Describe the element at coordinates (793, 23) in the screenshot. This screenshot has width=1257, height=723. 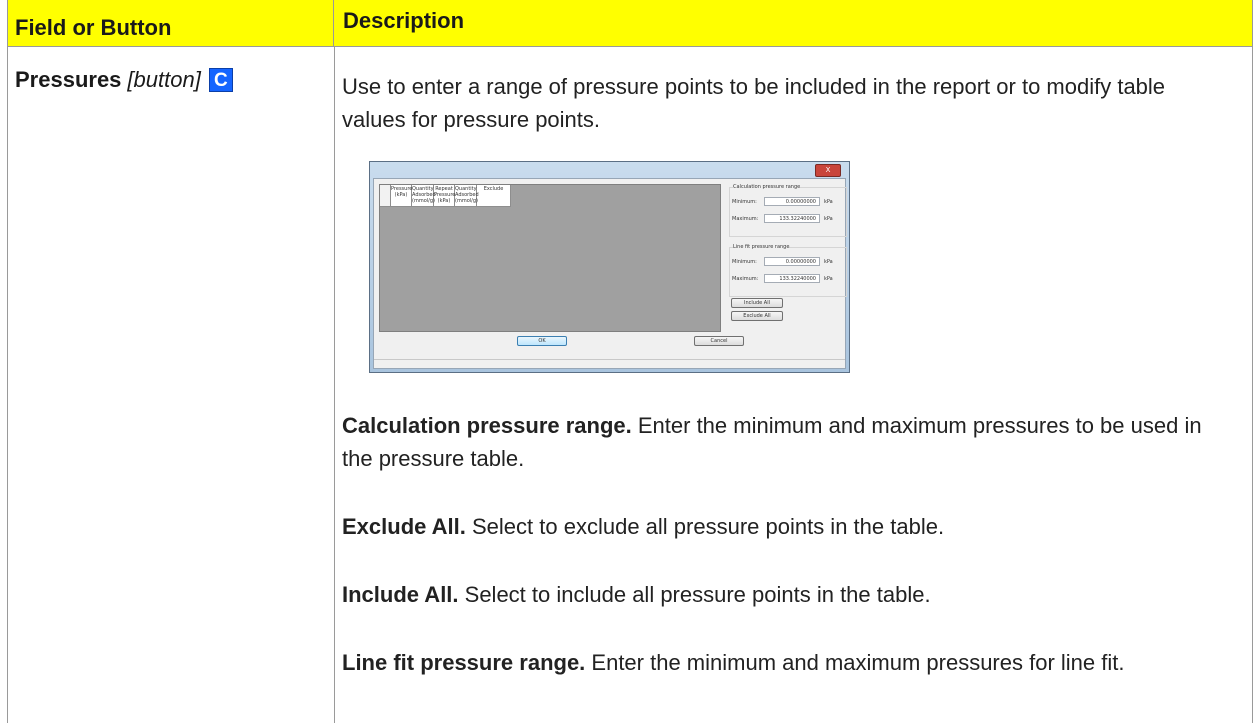
I see `header-description: Description` at that location.